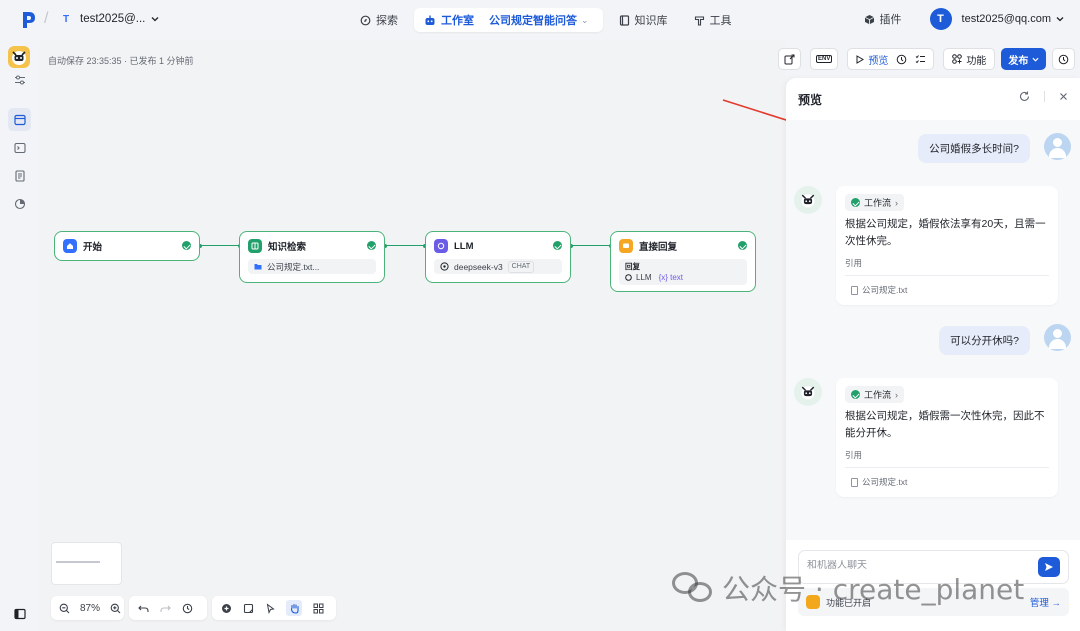 The width and height of the screenshot is (1080, 631). I want to click on add-note-icon, so click(248, 608).